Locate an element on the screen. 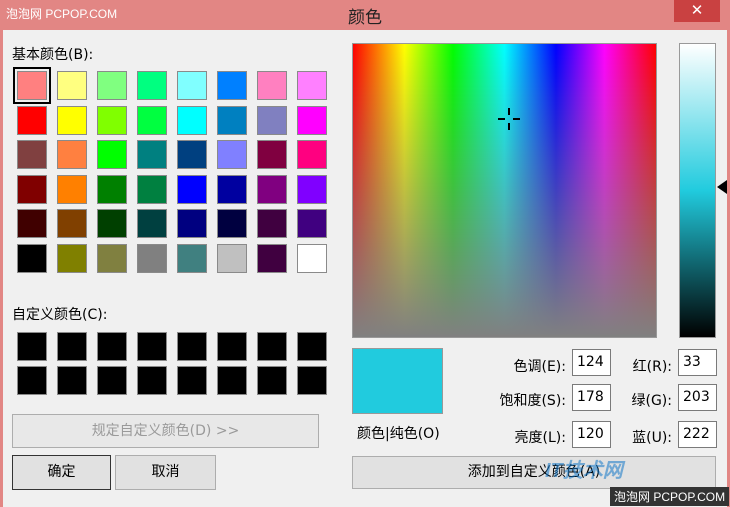  hue-label: 色调(E): is located at coordinates (540, 367).